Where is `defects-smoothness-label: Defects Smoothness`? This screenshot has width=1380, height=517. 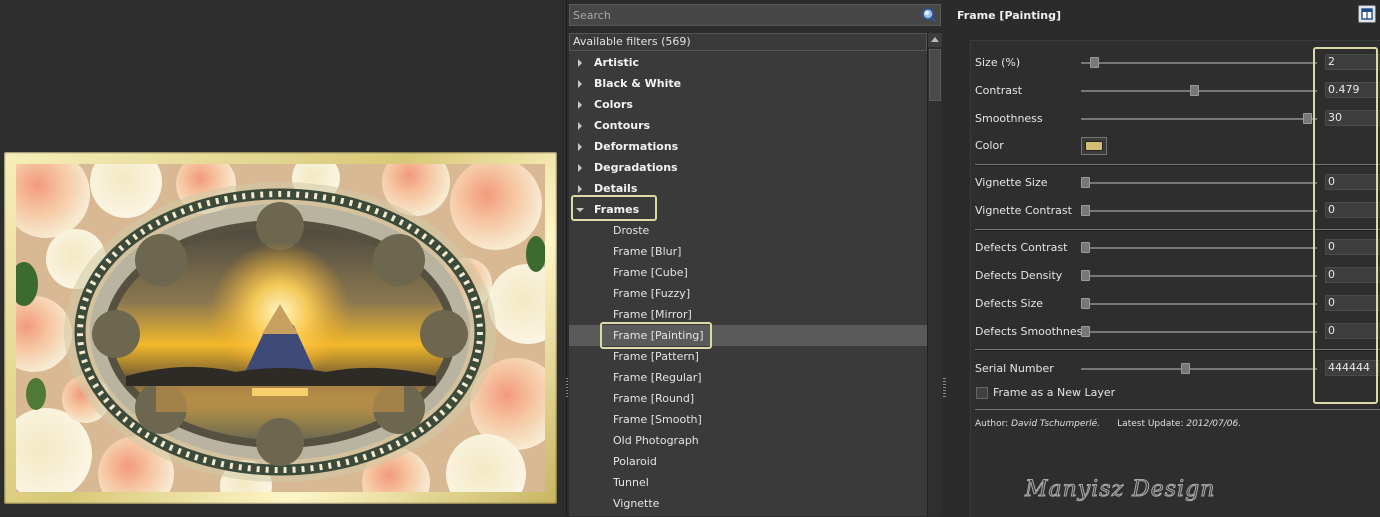 defects-smoothness-label: Defects Smoothness is located at coordinates (1032, 331).